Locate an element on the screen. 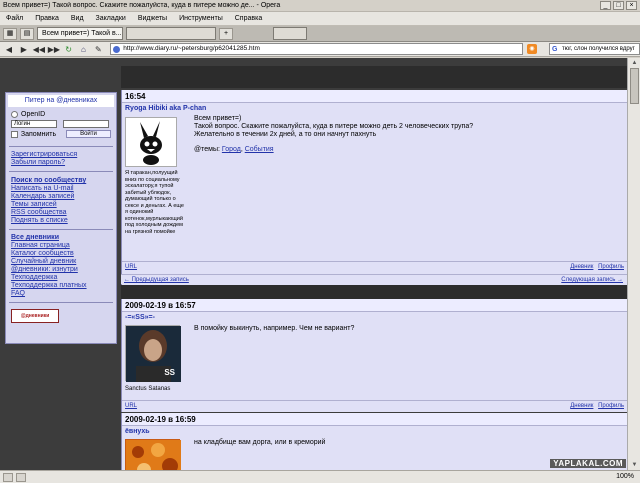 This screenshot has height=483, width=640. search-input: G тюг, слон получился вдруг is located at coordinates (594, 49).